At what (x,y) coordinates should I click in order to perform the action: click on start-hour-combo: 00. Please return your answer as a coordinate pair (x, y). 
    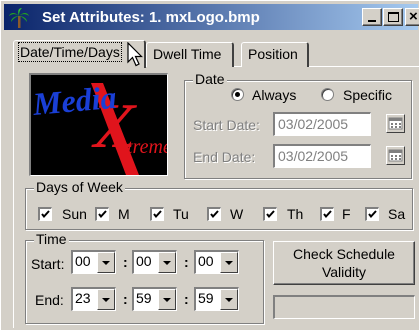
    Looking at the image, I should click on (93, 262).